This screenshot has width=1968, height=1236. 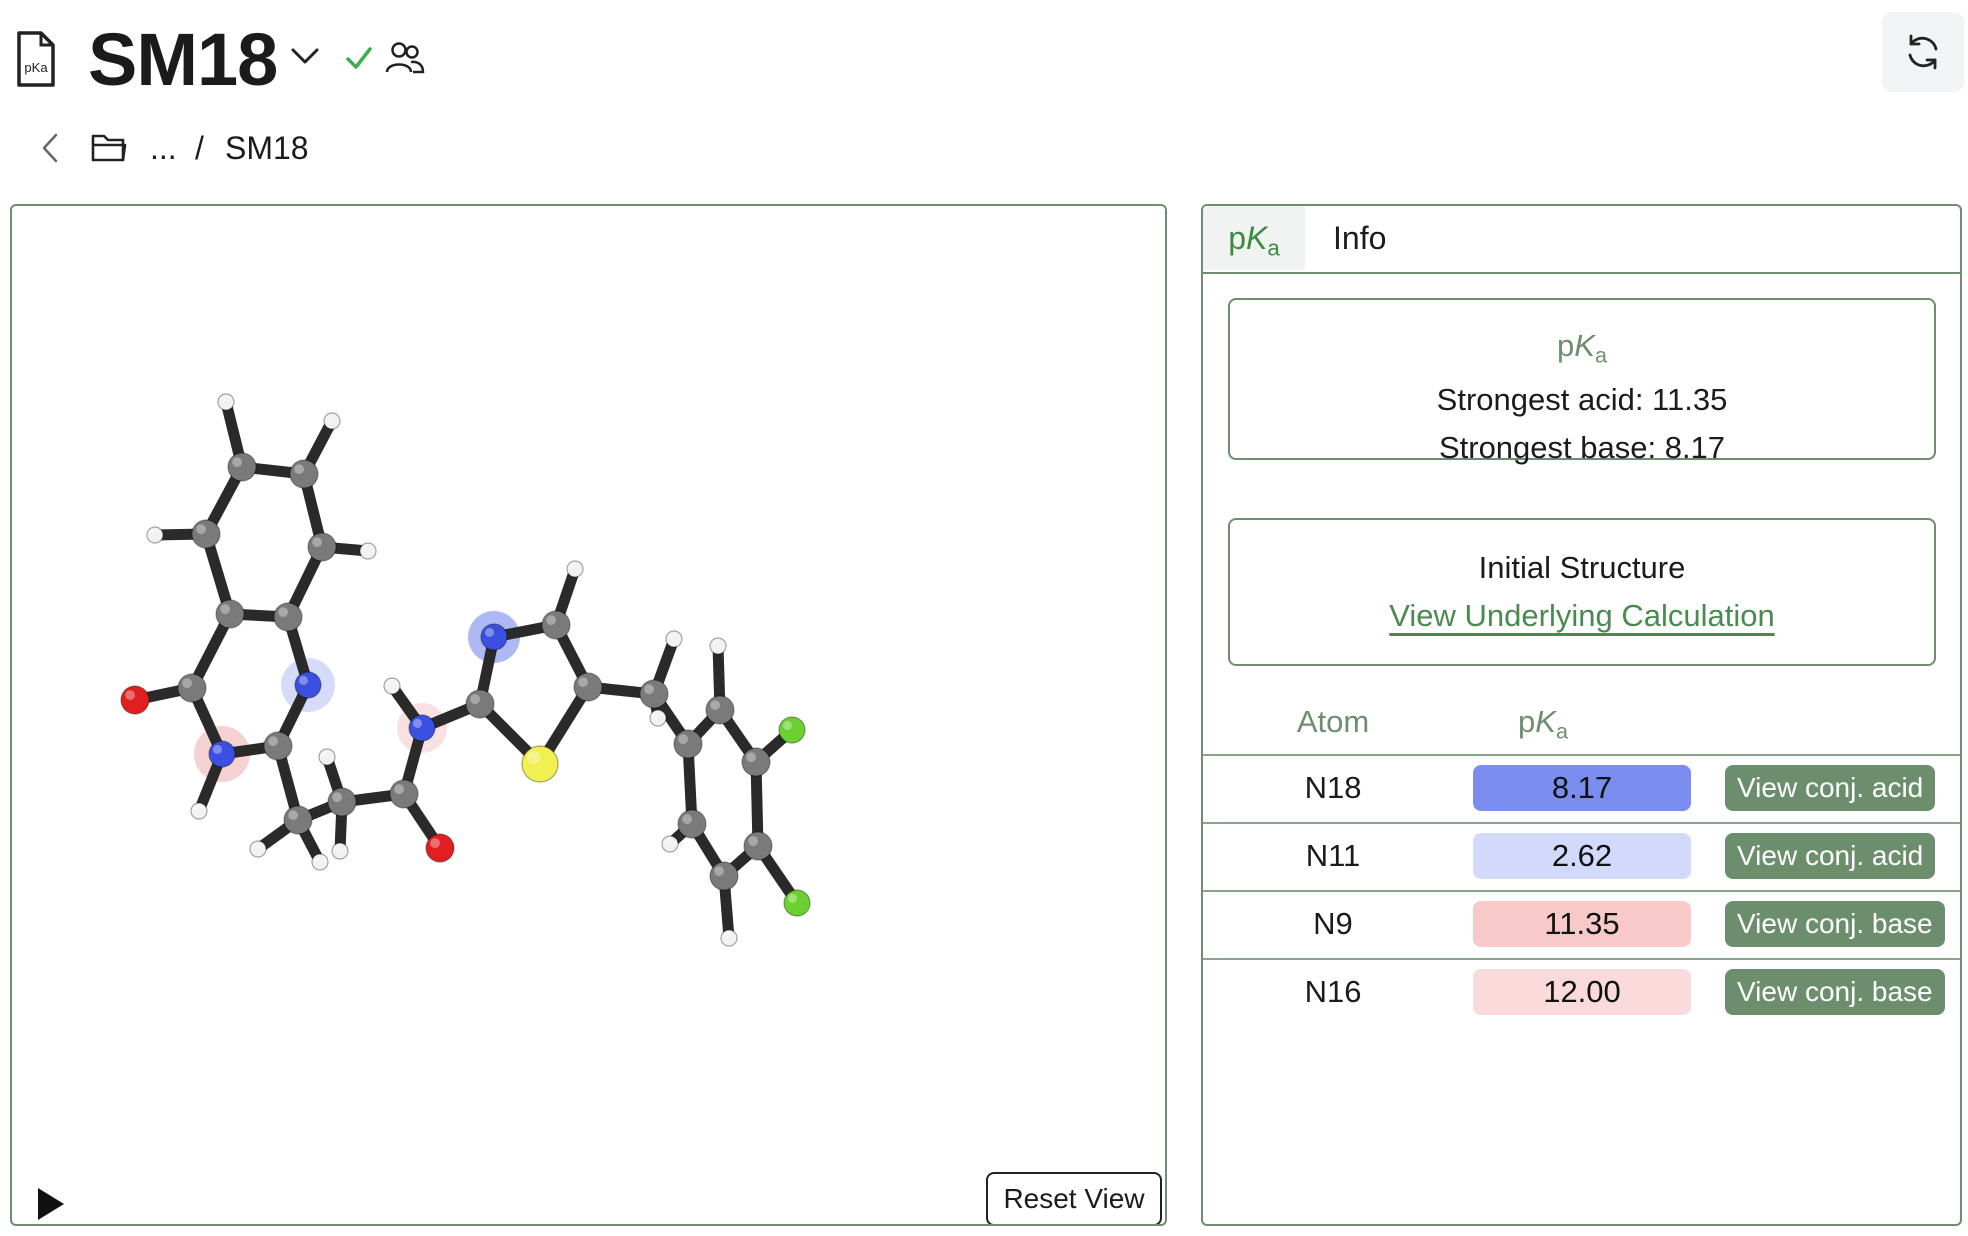 What do you see at coordinates (50, 1204) in the screenshot?
I see `play-icon` at bounding box center [50, 1204].